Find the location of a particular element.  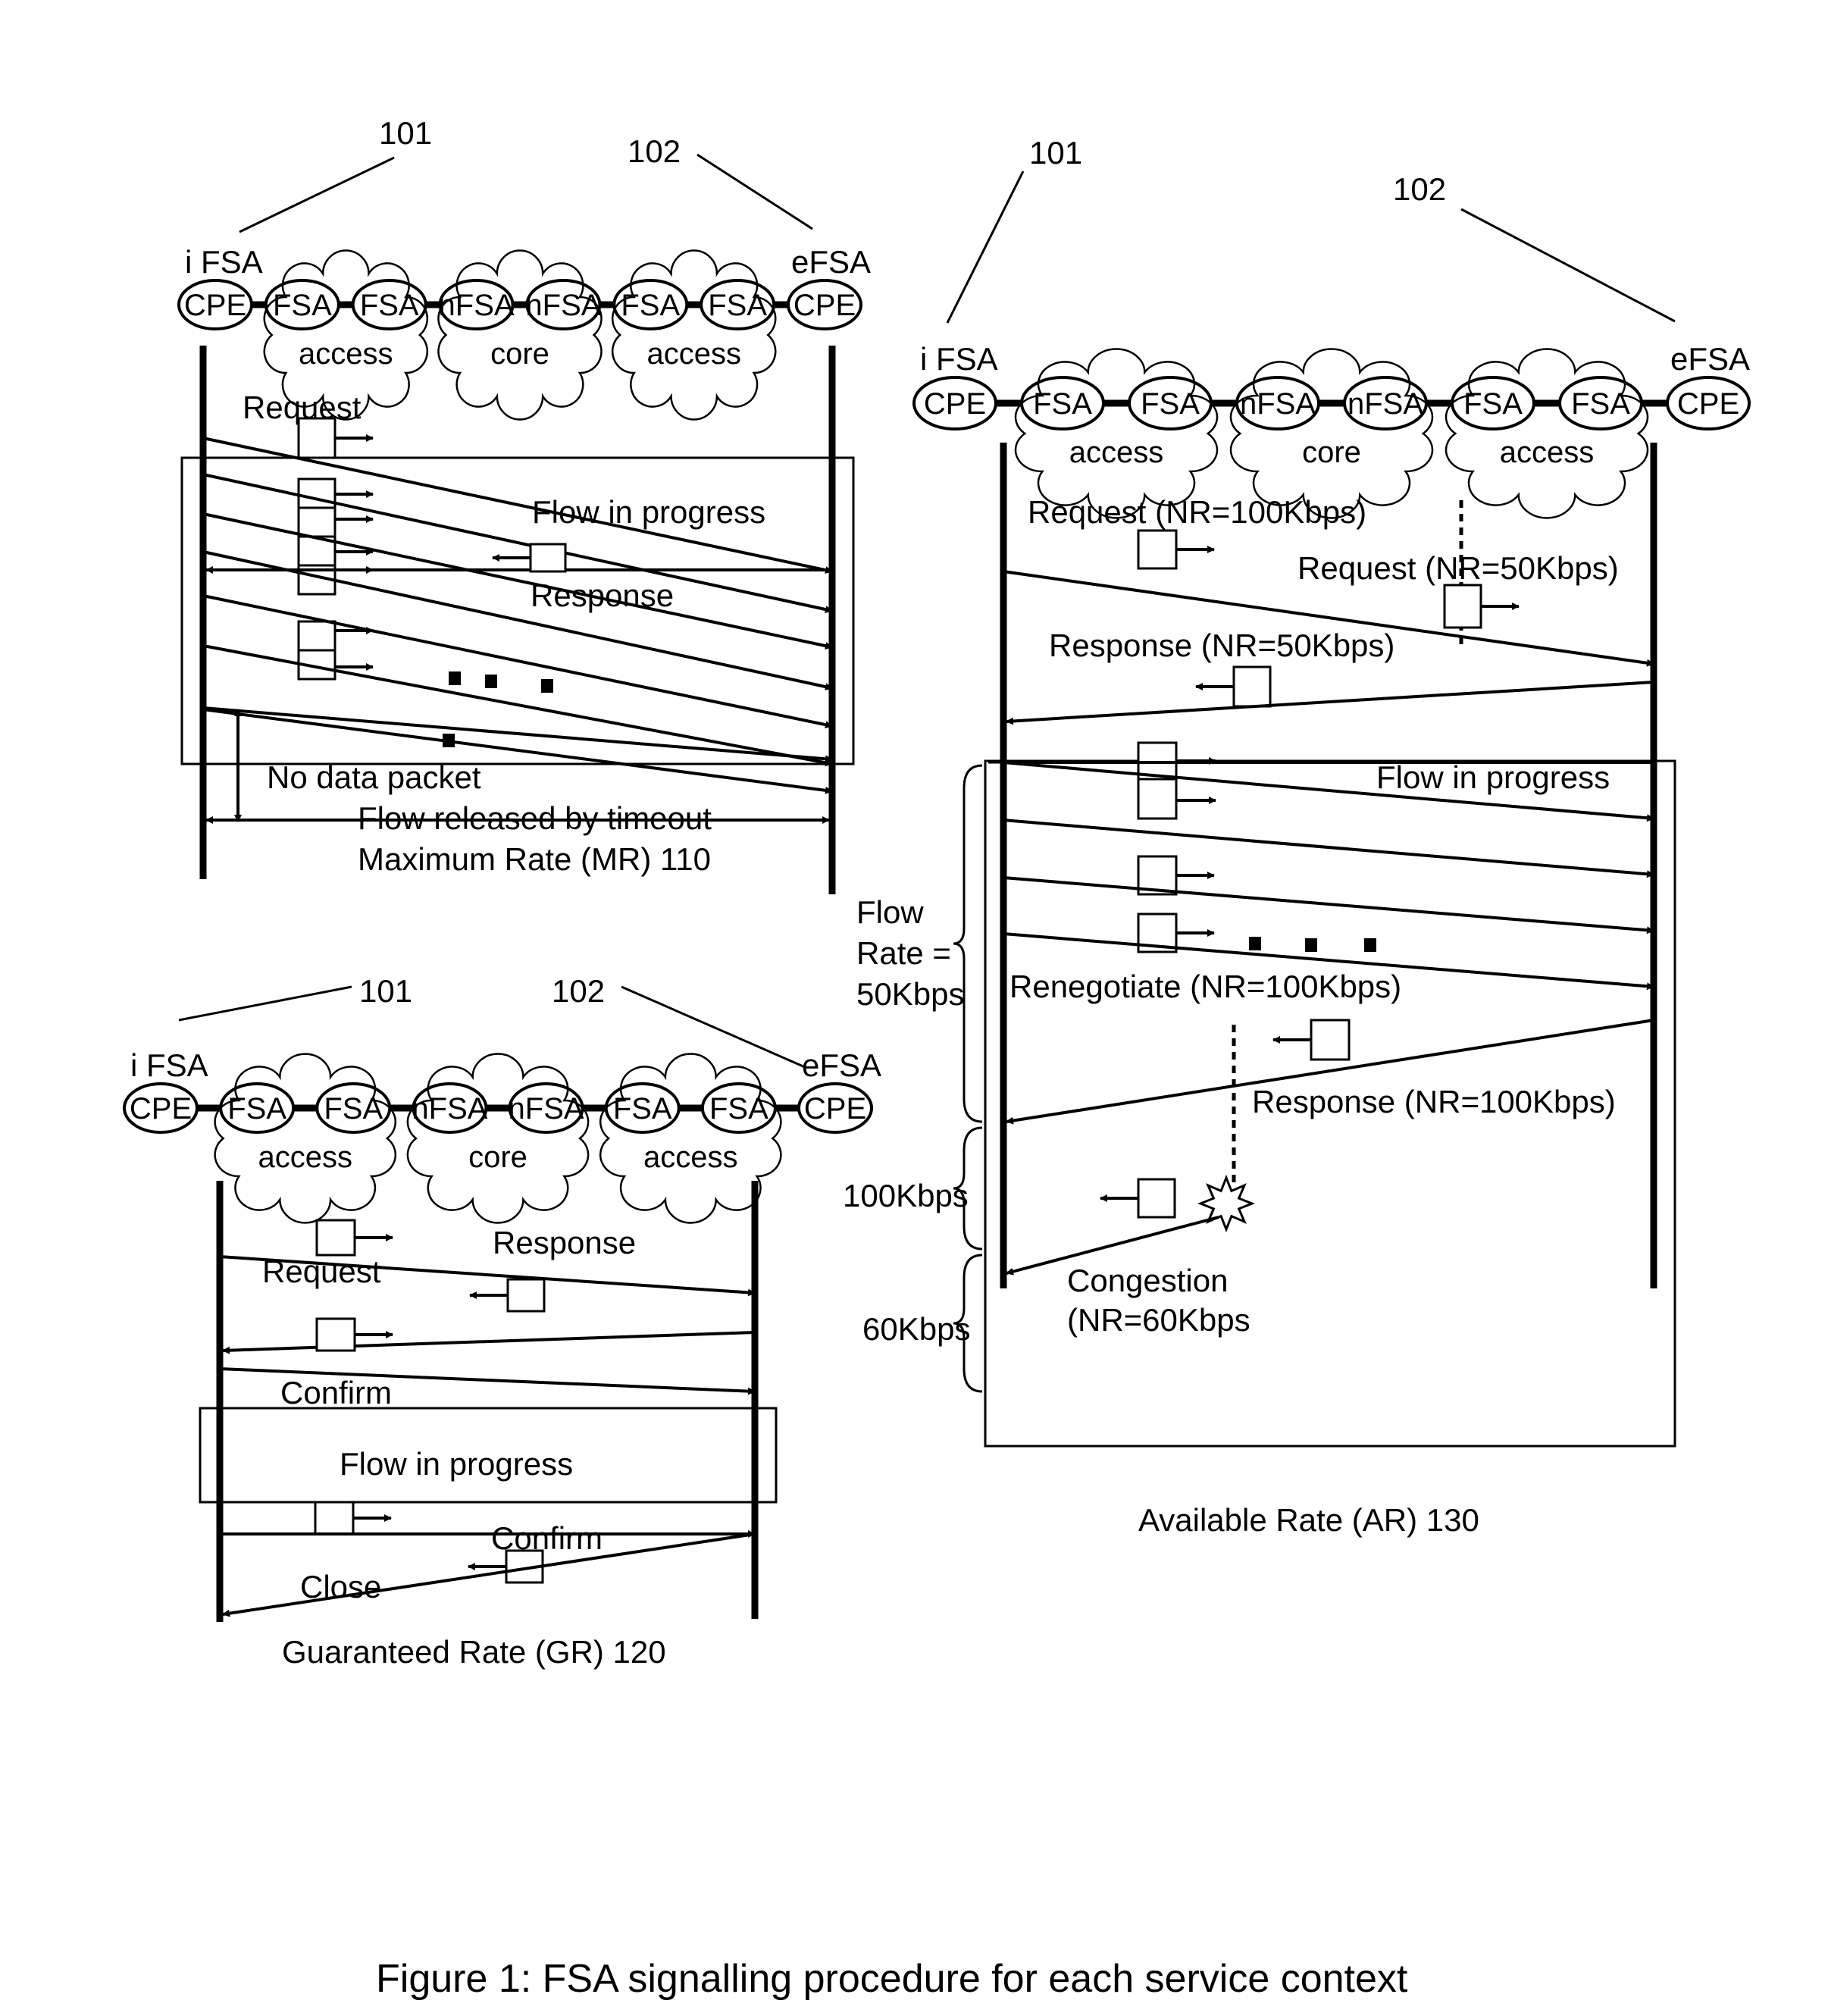

gr-title: Guaranteed Rate (GR) 120 is located at coordinates (474, 1652).